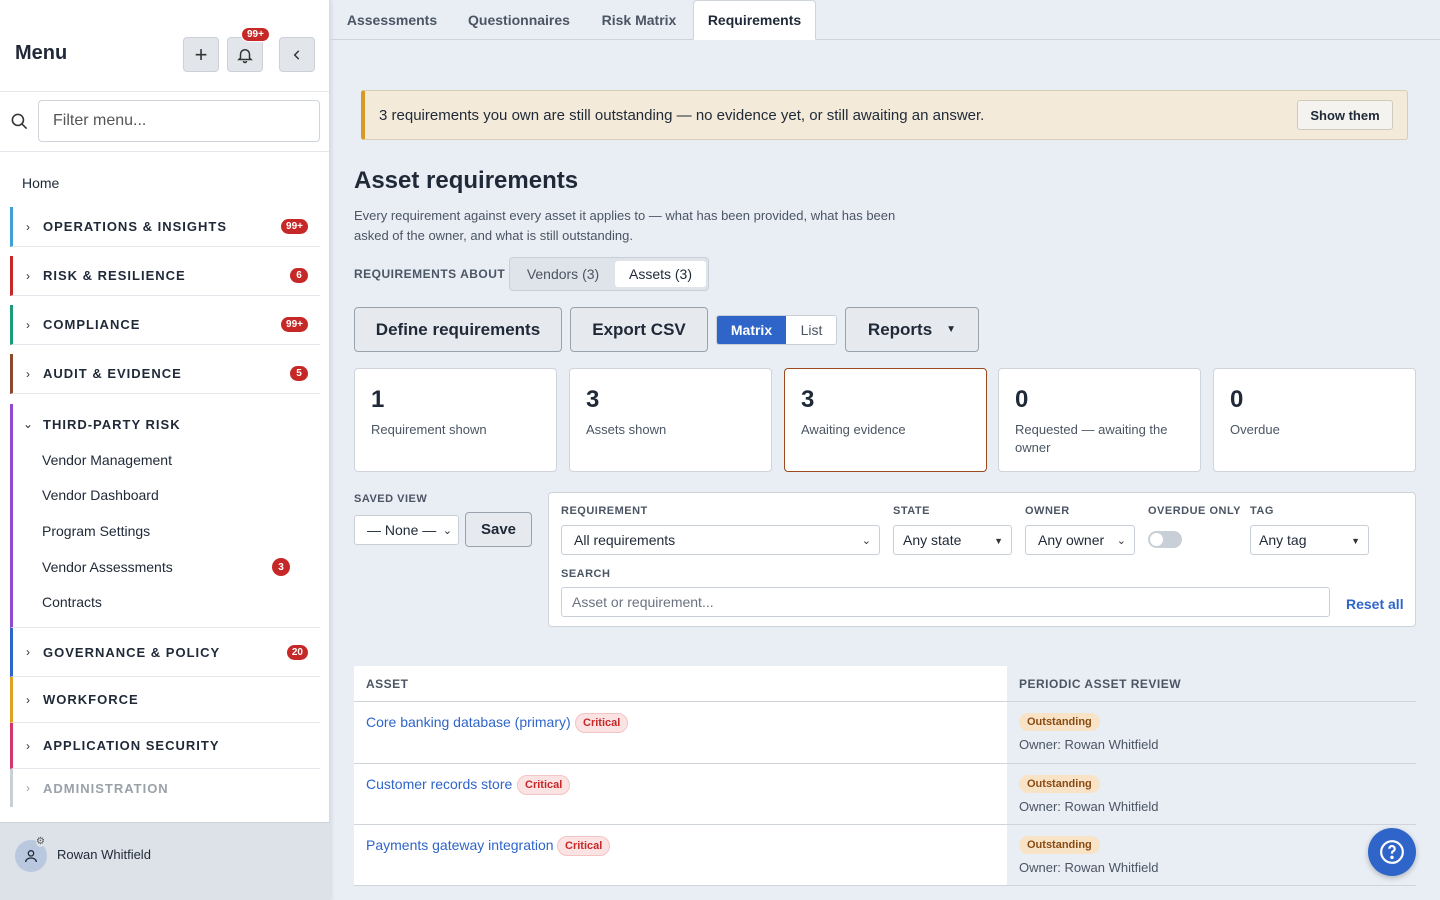  Describe the element at coordinates (1262, 511) in the screenshot. I see `tag-filter-label: TAG` at that location.